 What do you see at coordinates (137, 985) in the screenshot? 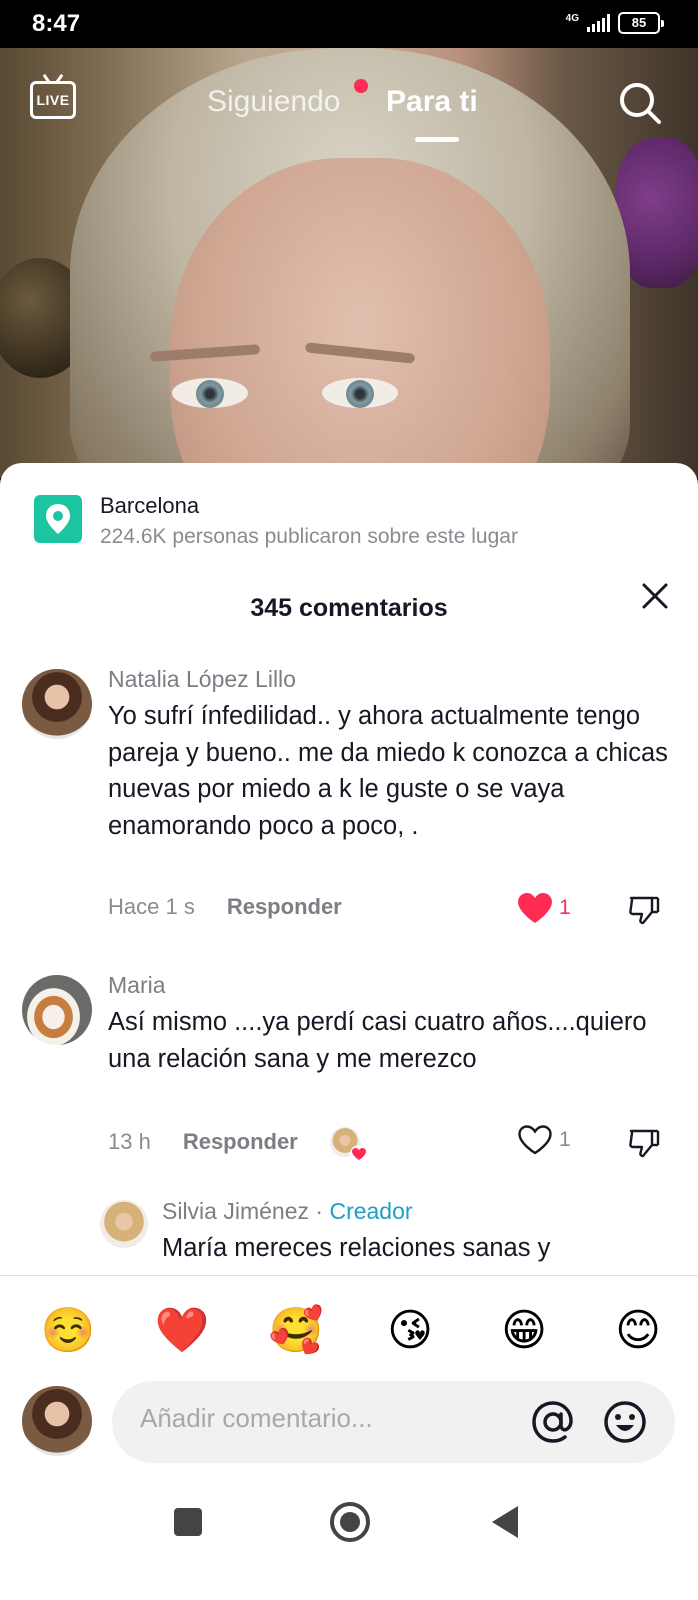
I see `comment-username: Maria` at bounding box center [137, 985].